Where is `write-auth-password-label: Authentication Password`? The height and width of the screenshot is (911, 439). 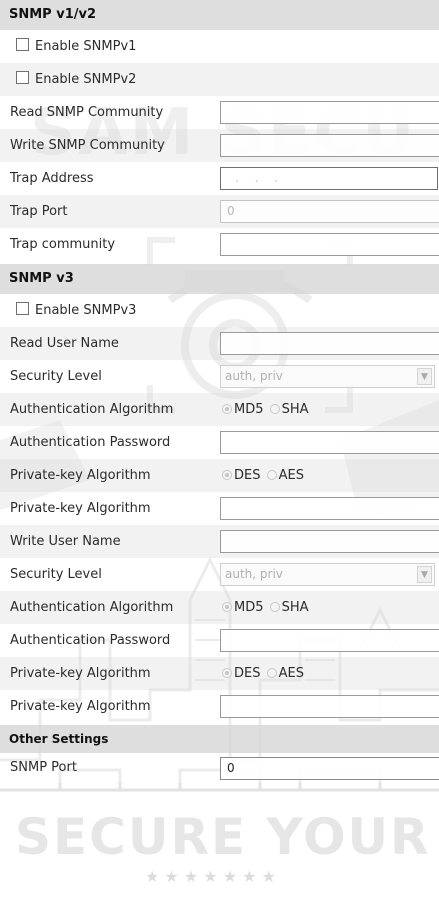
write-auth-password-label: Authentication Password is located at coordinates (90, 640).